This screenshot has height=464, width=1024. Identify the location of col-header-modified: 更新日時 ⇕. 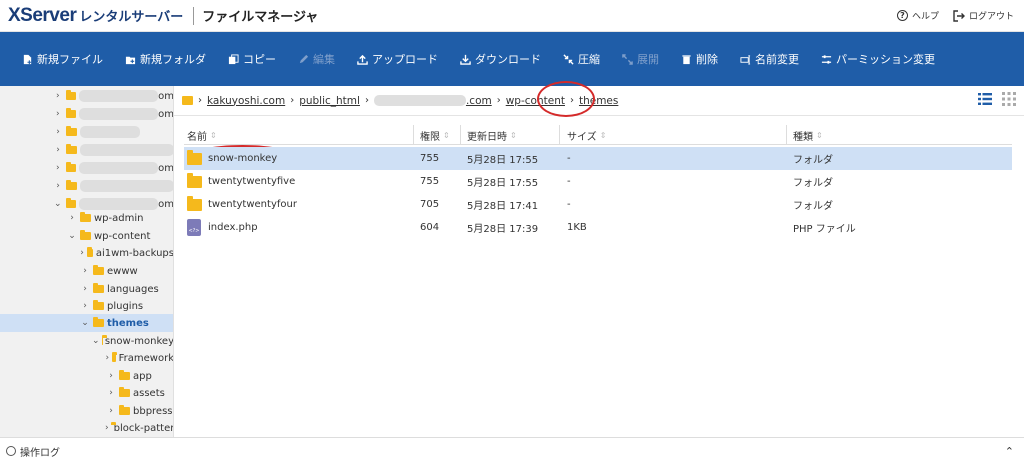
(492, 135).